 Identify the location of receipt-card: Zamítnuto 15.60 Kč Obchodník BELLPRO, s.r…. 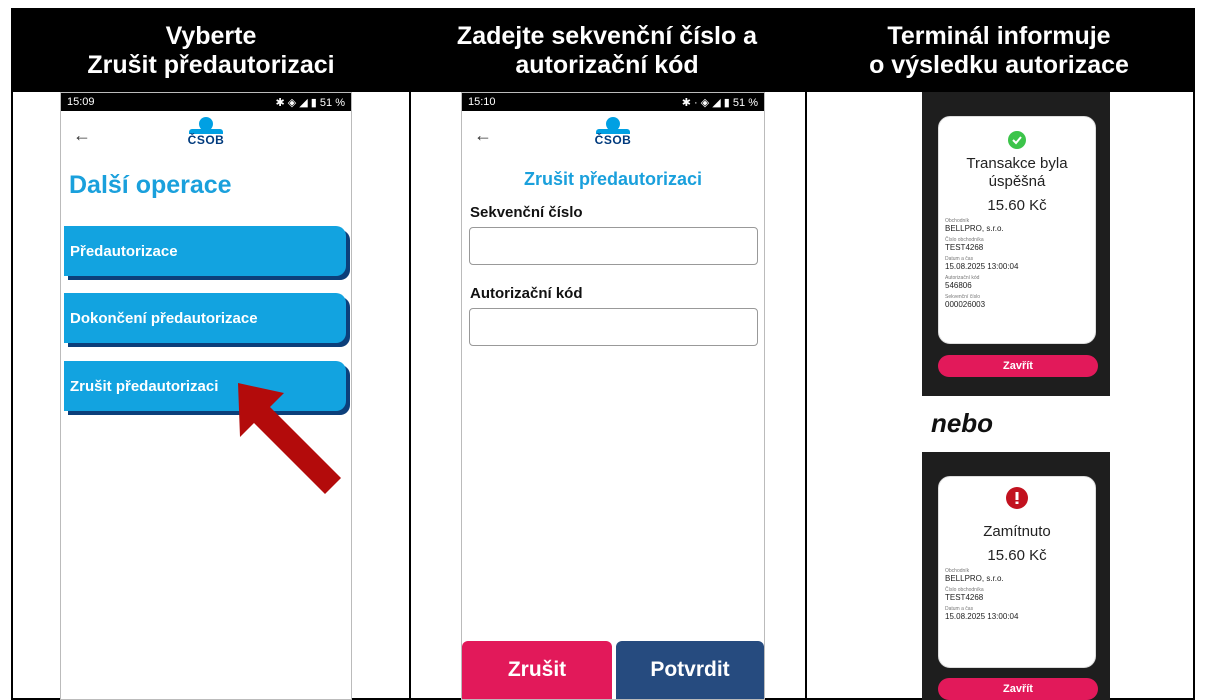
(1017, 572).